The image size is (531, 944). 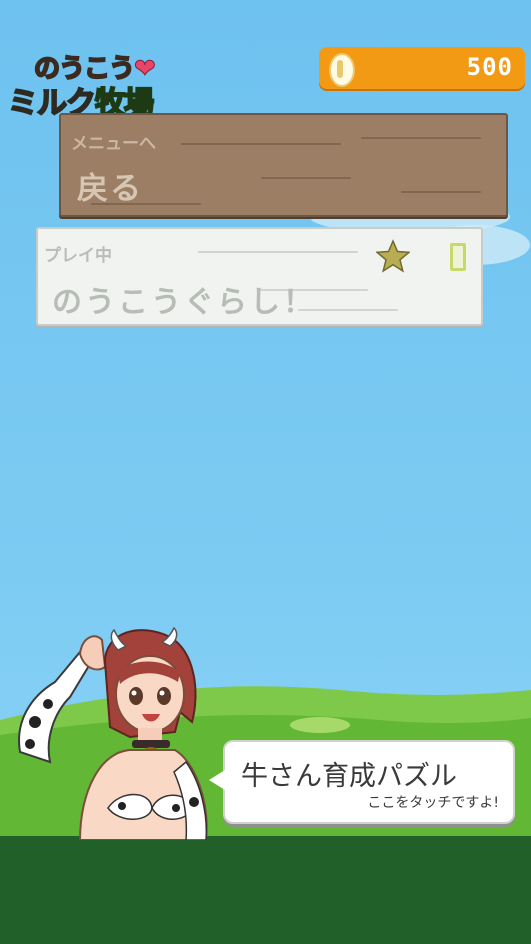 What do you see at coordinates (342, 70) in the screenshot?
I see `coin-icon` at bounding box center [342, 70].